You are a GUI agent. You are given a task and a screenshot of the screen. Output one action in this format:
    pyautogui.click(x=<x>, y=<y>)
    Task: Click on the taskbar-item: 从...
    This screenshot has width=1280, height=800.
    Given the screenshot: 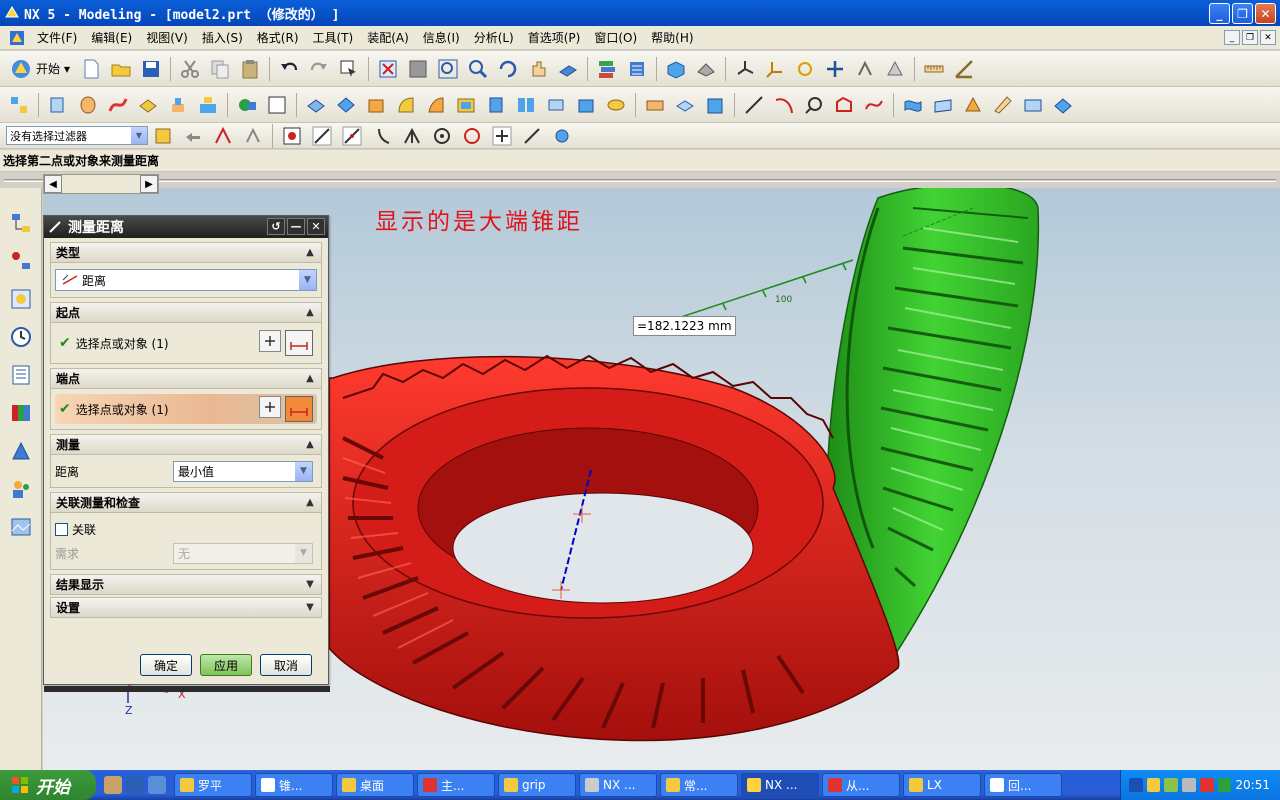 What is the action you would take?
    pyautogui.click(x=861, y=785)
    